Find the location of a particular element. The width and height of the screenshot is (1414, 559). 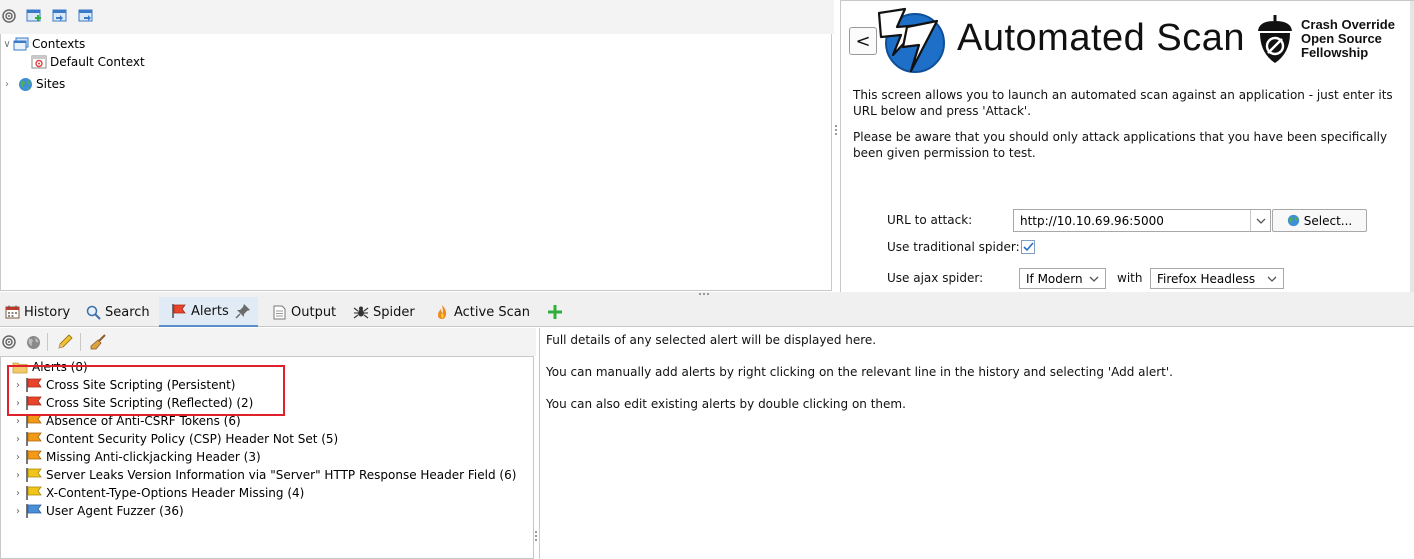

brand-text: Crash Override Open Source Fellowship is located at coordinates (1348, 39).